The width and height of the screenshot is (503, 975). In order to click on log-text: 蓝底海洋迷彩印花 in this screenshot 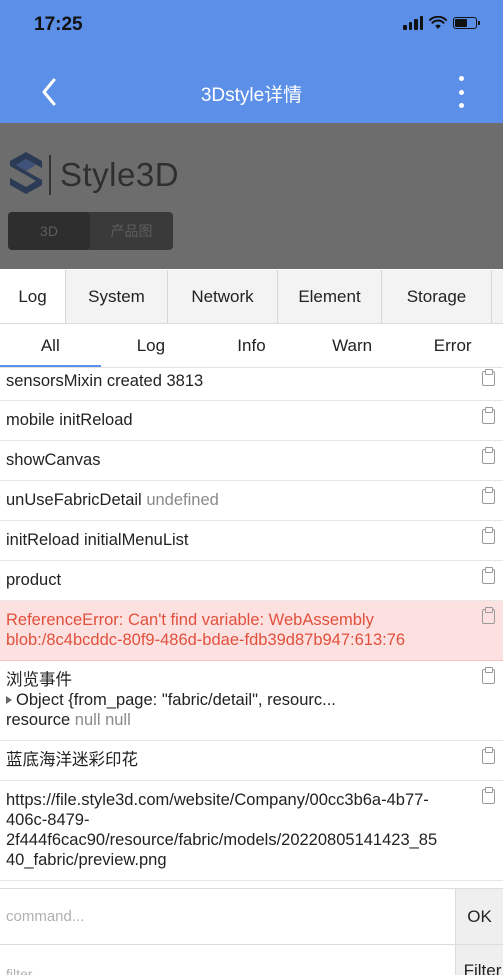, I will do `click(72, 760)`.